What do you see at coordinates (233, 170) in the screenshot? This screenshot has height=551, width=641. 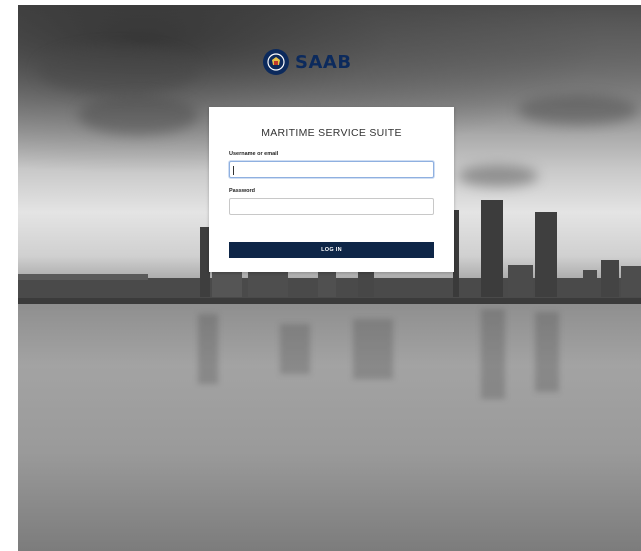 I see `text-caret` at bounding box center [233, 170].